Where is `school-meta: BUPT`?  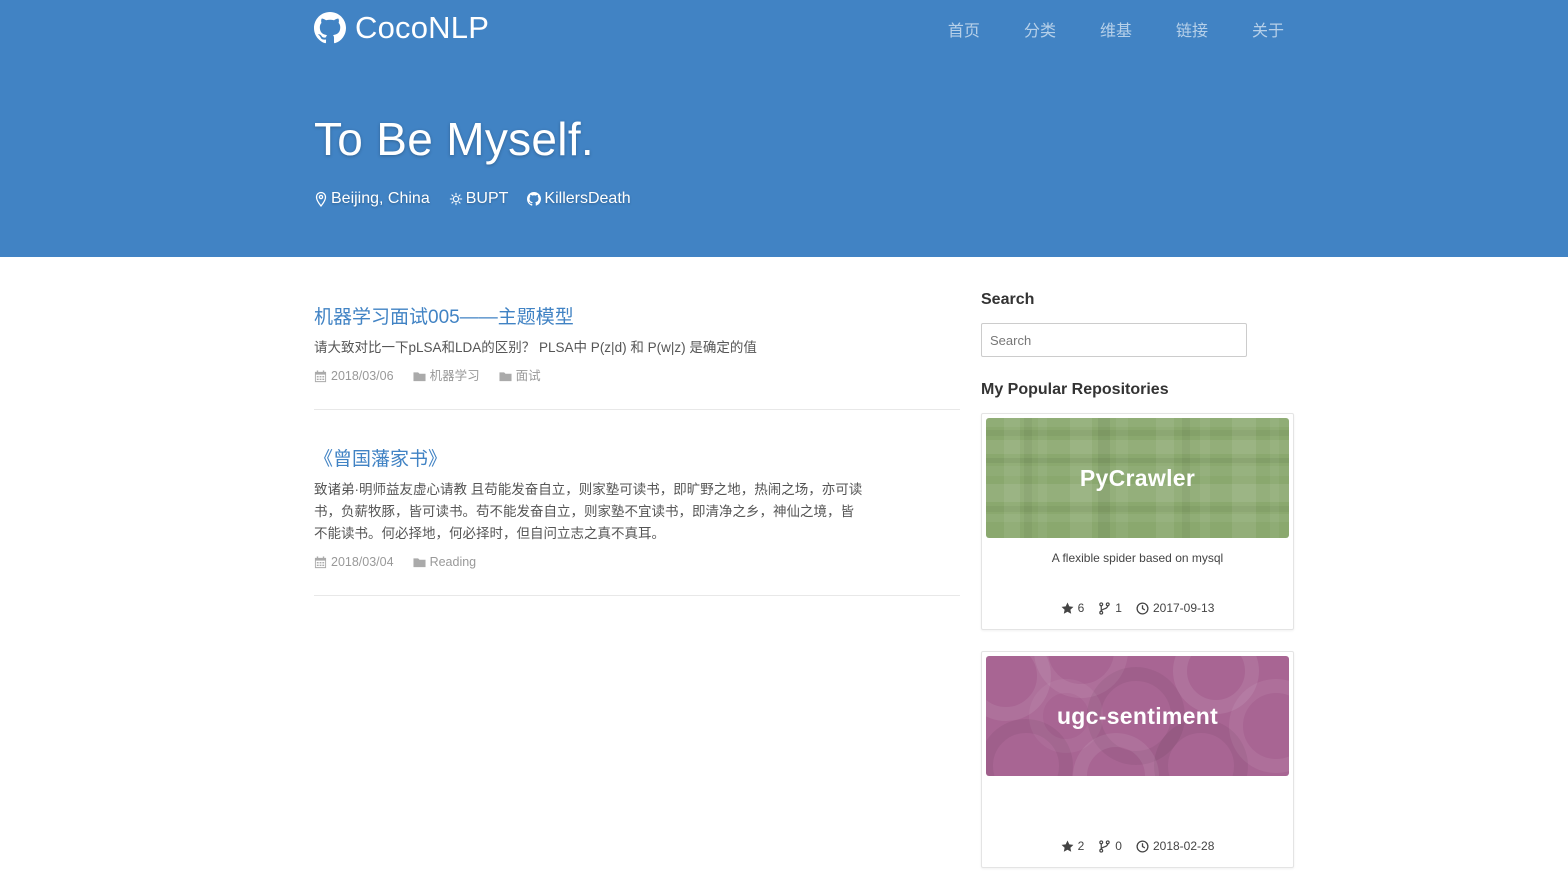
school-meta: BUPT is located at coordinates (479, 199).